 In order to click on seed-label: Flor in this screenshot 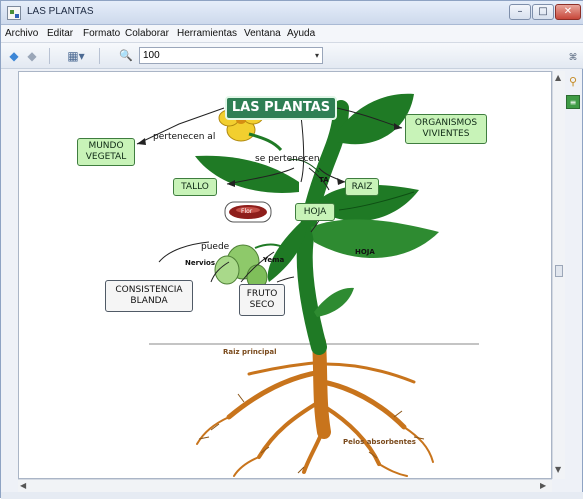, I will do `click(247, 211)`.